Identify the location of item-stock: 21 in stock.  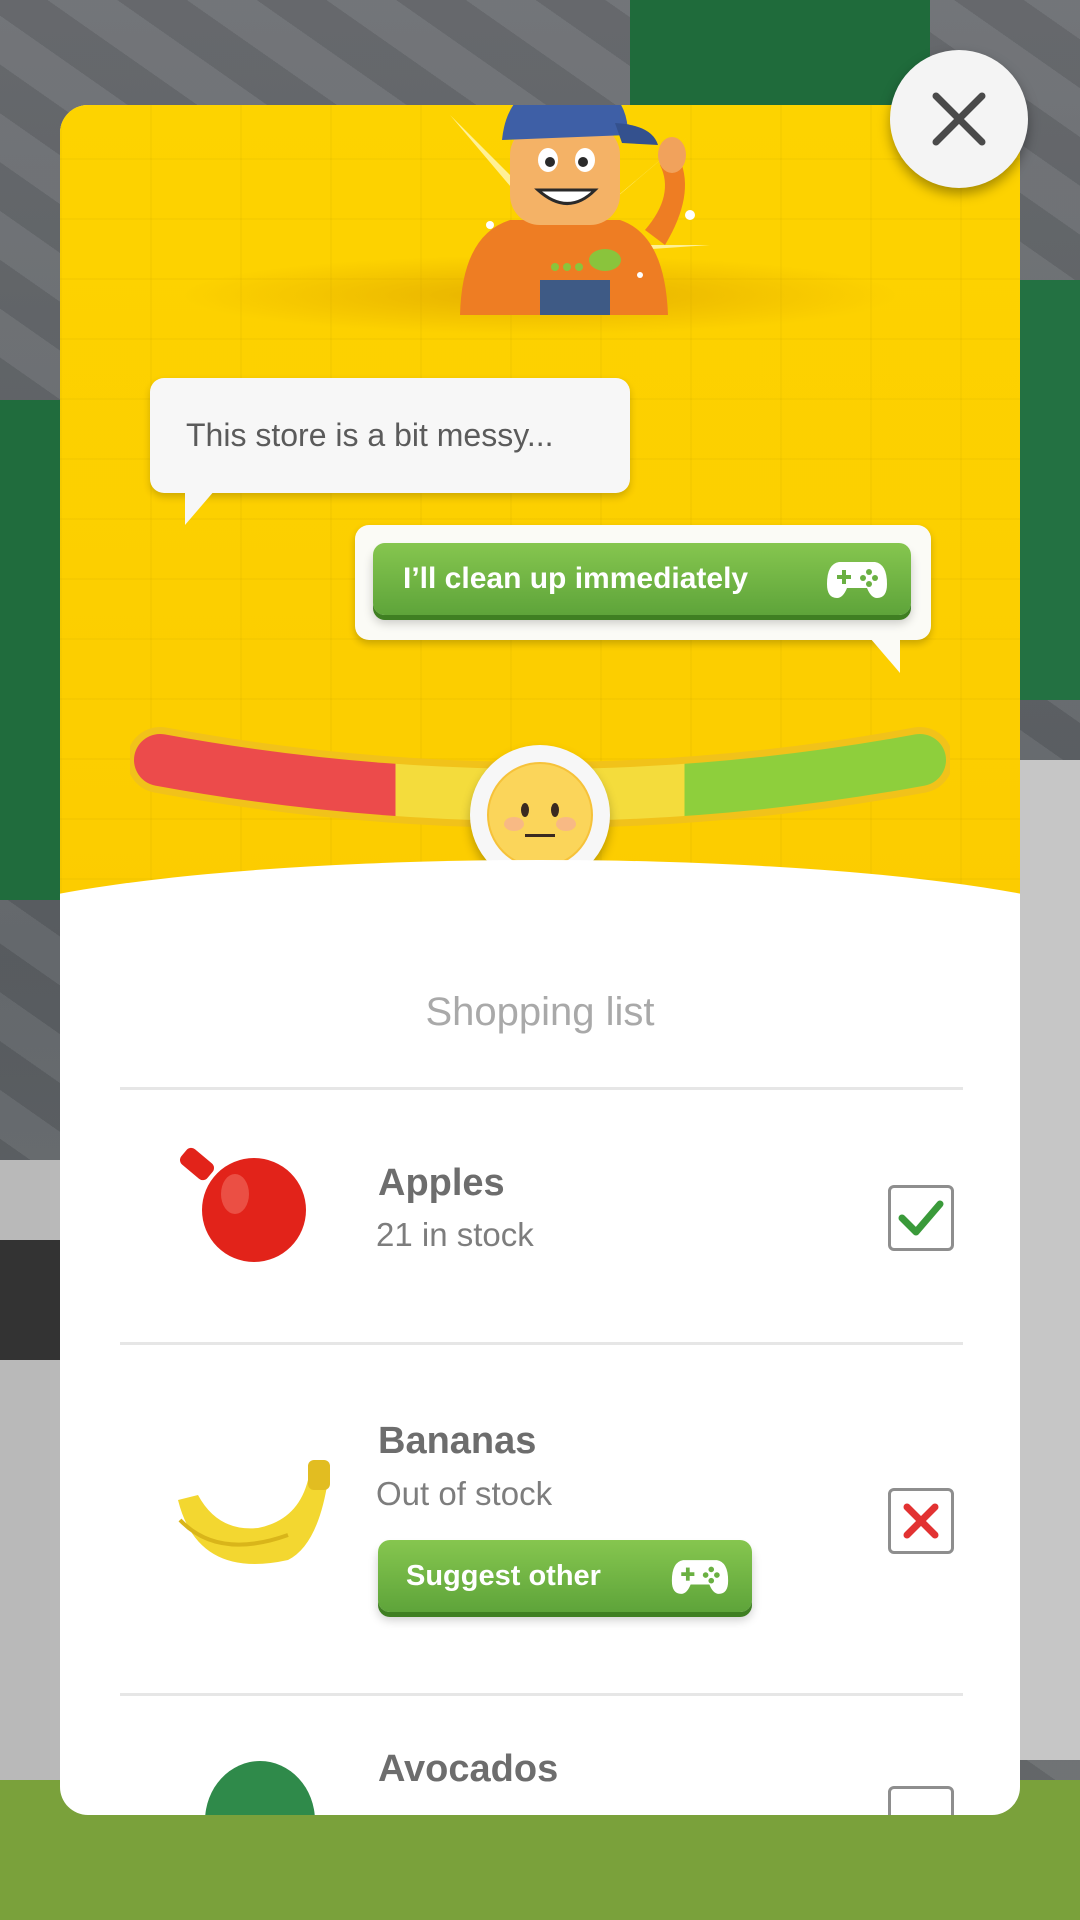
(455, 1234).